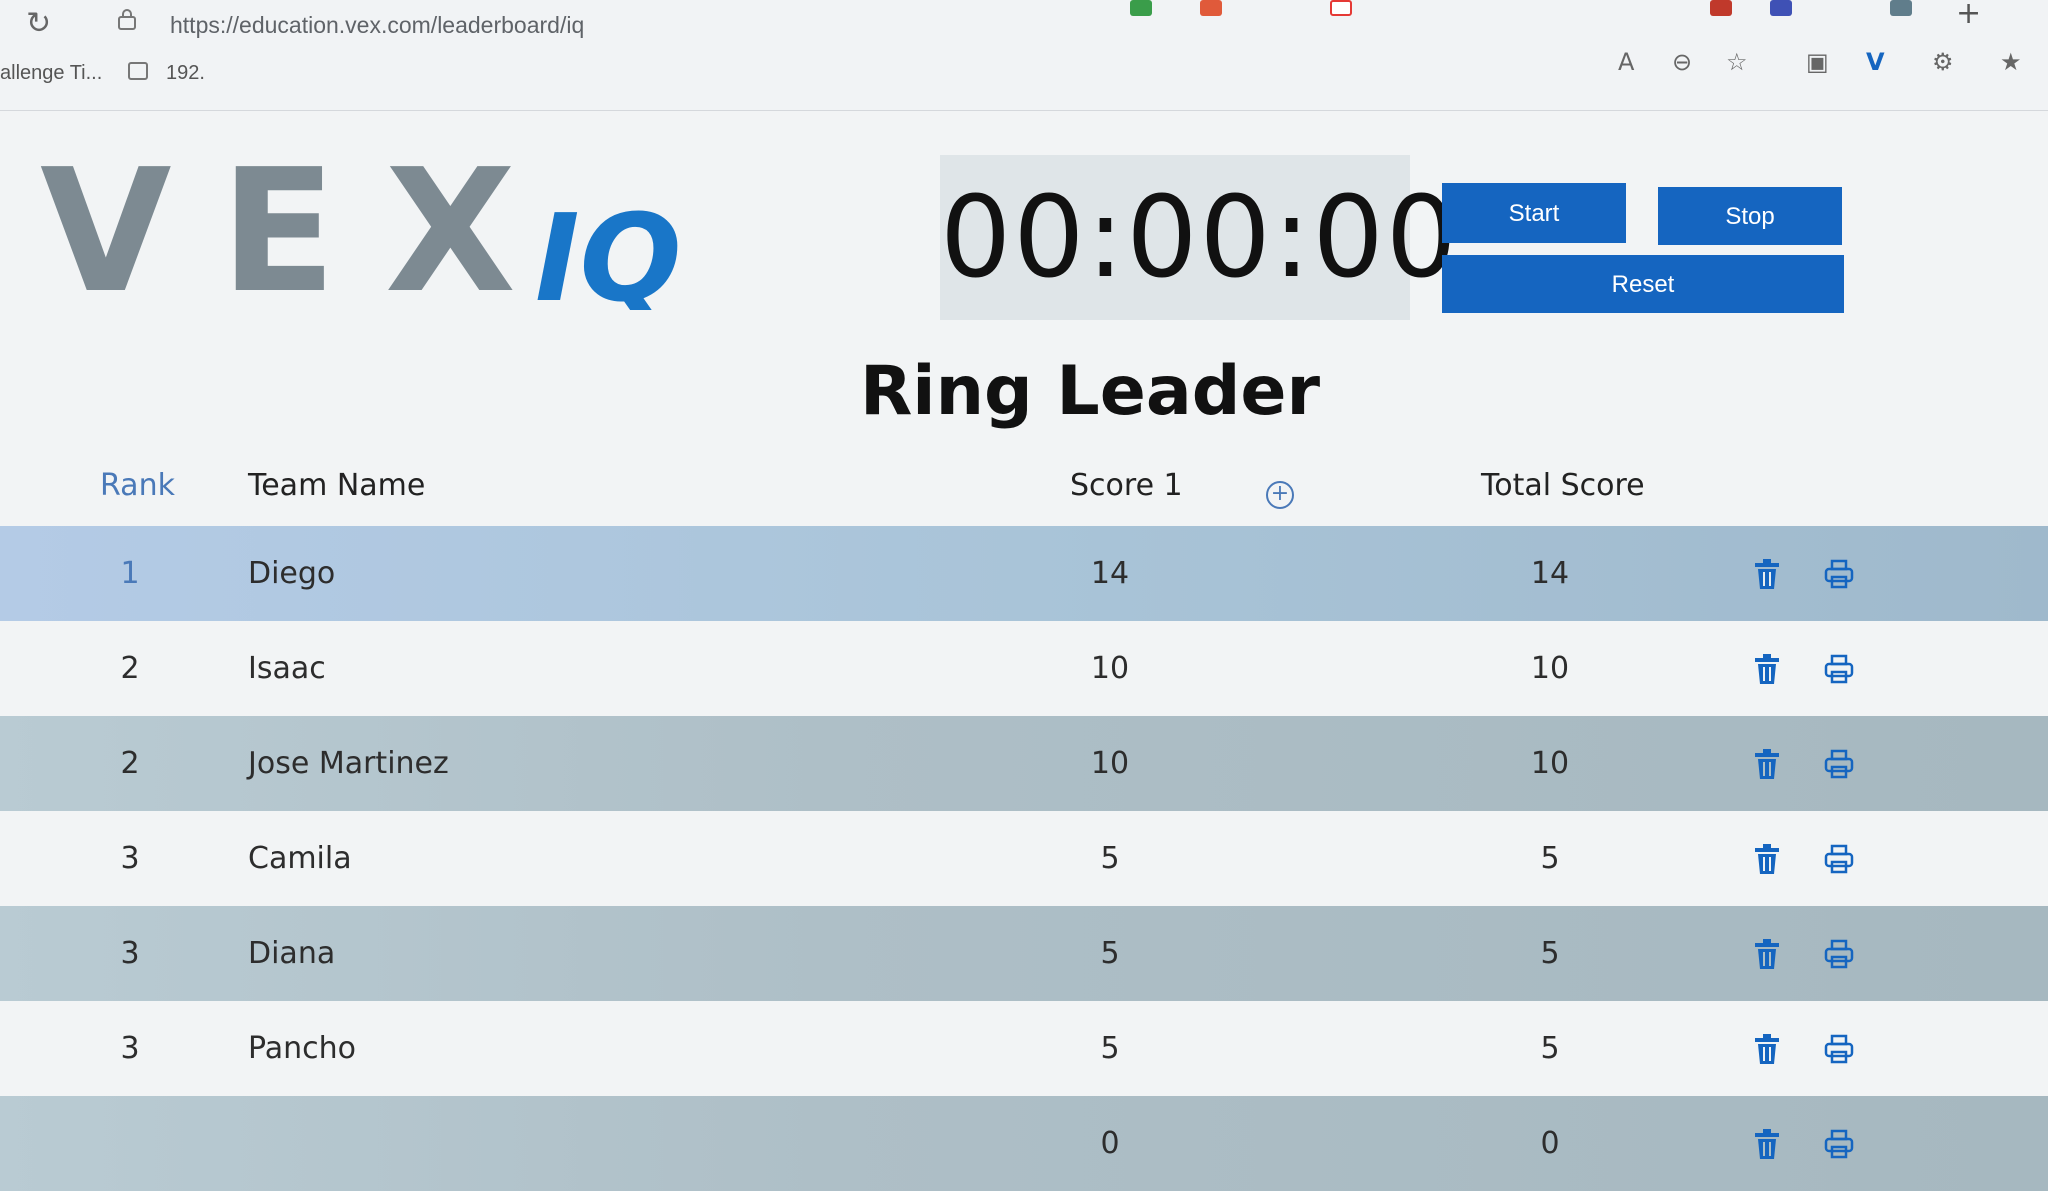 The width and height of the screenshot is (2048, 1191). What do you see at coordinates (1280, 495) in the screenshot?
I see `add-score-column-button: +` at bounding box center [1280, 495].